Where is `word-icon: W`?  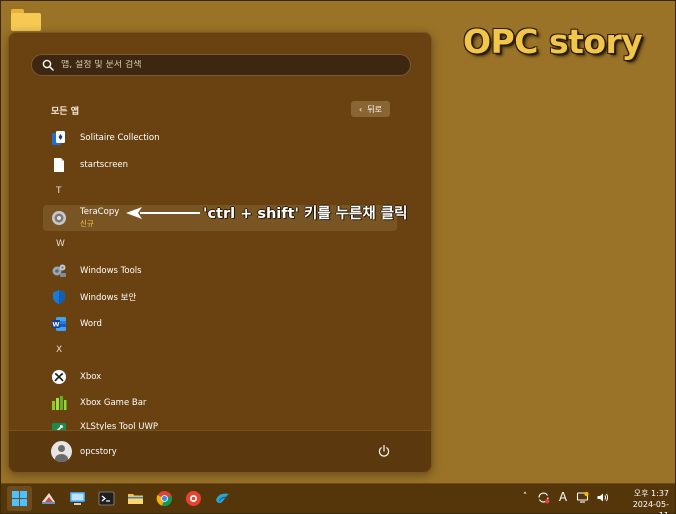 word-icon: W is located at coordinates (59, 323).